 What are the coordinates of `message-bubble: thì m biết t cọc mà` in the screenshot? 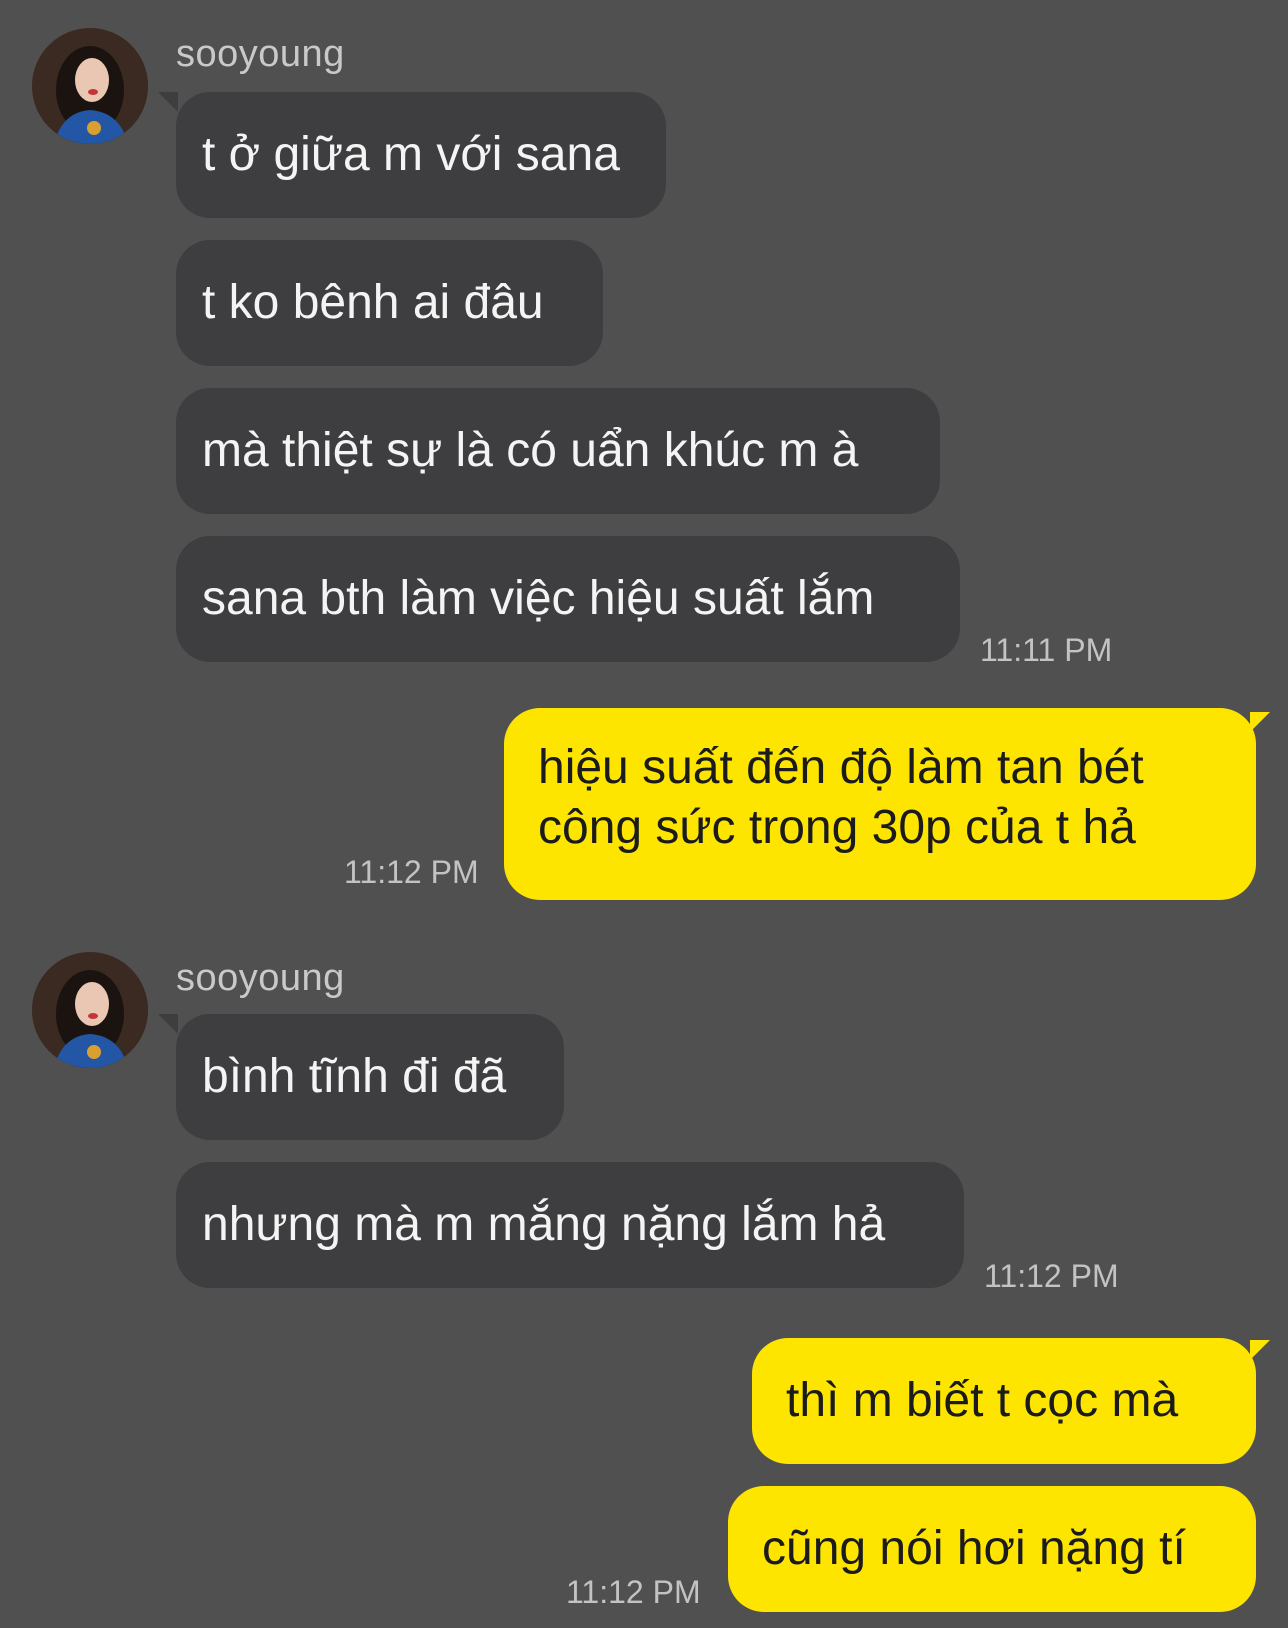 It's located at (1004, 1401).